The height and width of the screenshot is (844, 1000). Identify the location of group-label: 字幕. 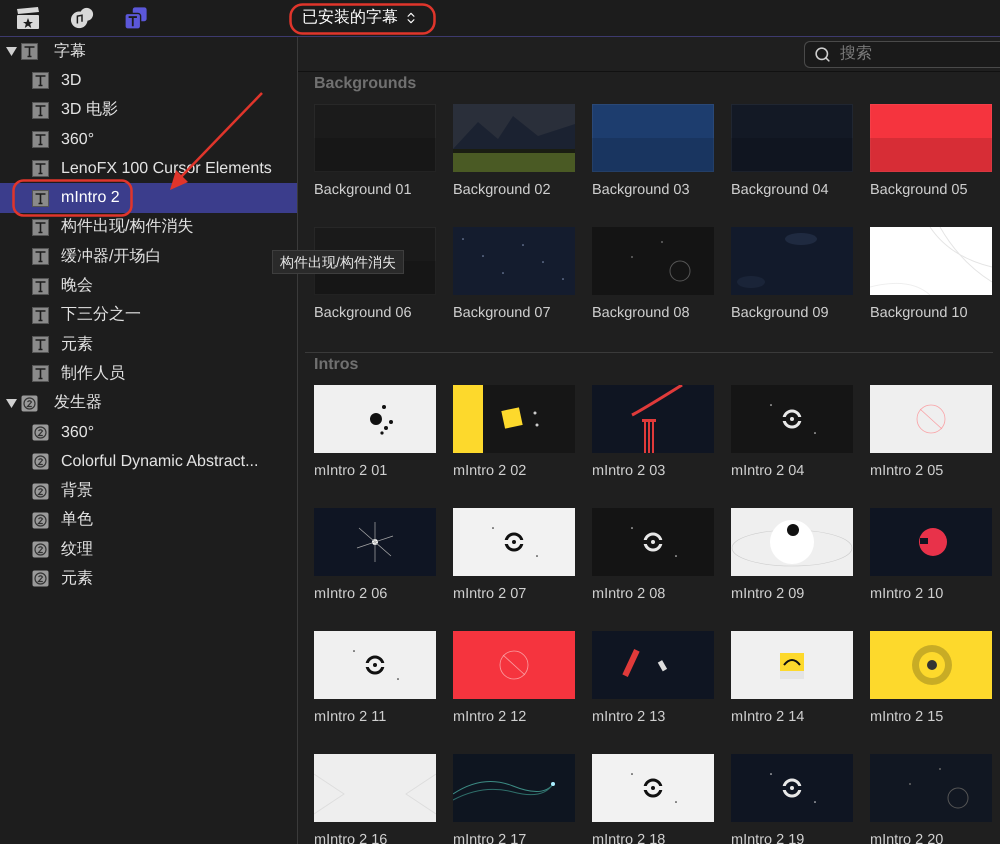
(70, 52).